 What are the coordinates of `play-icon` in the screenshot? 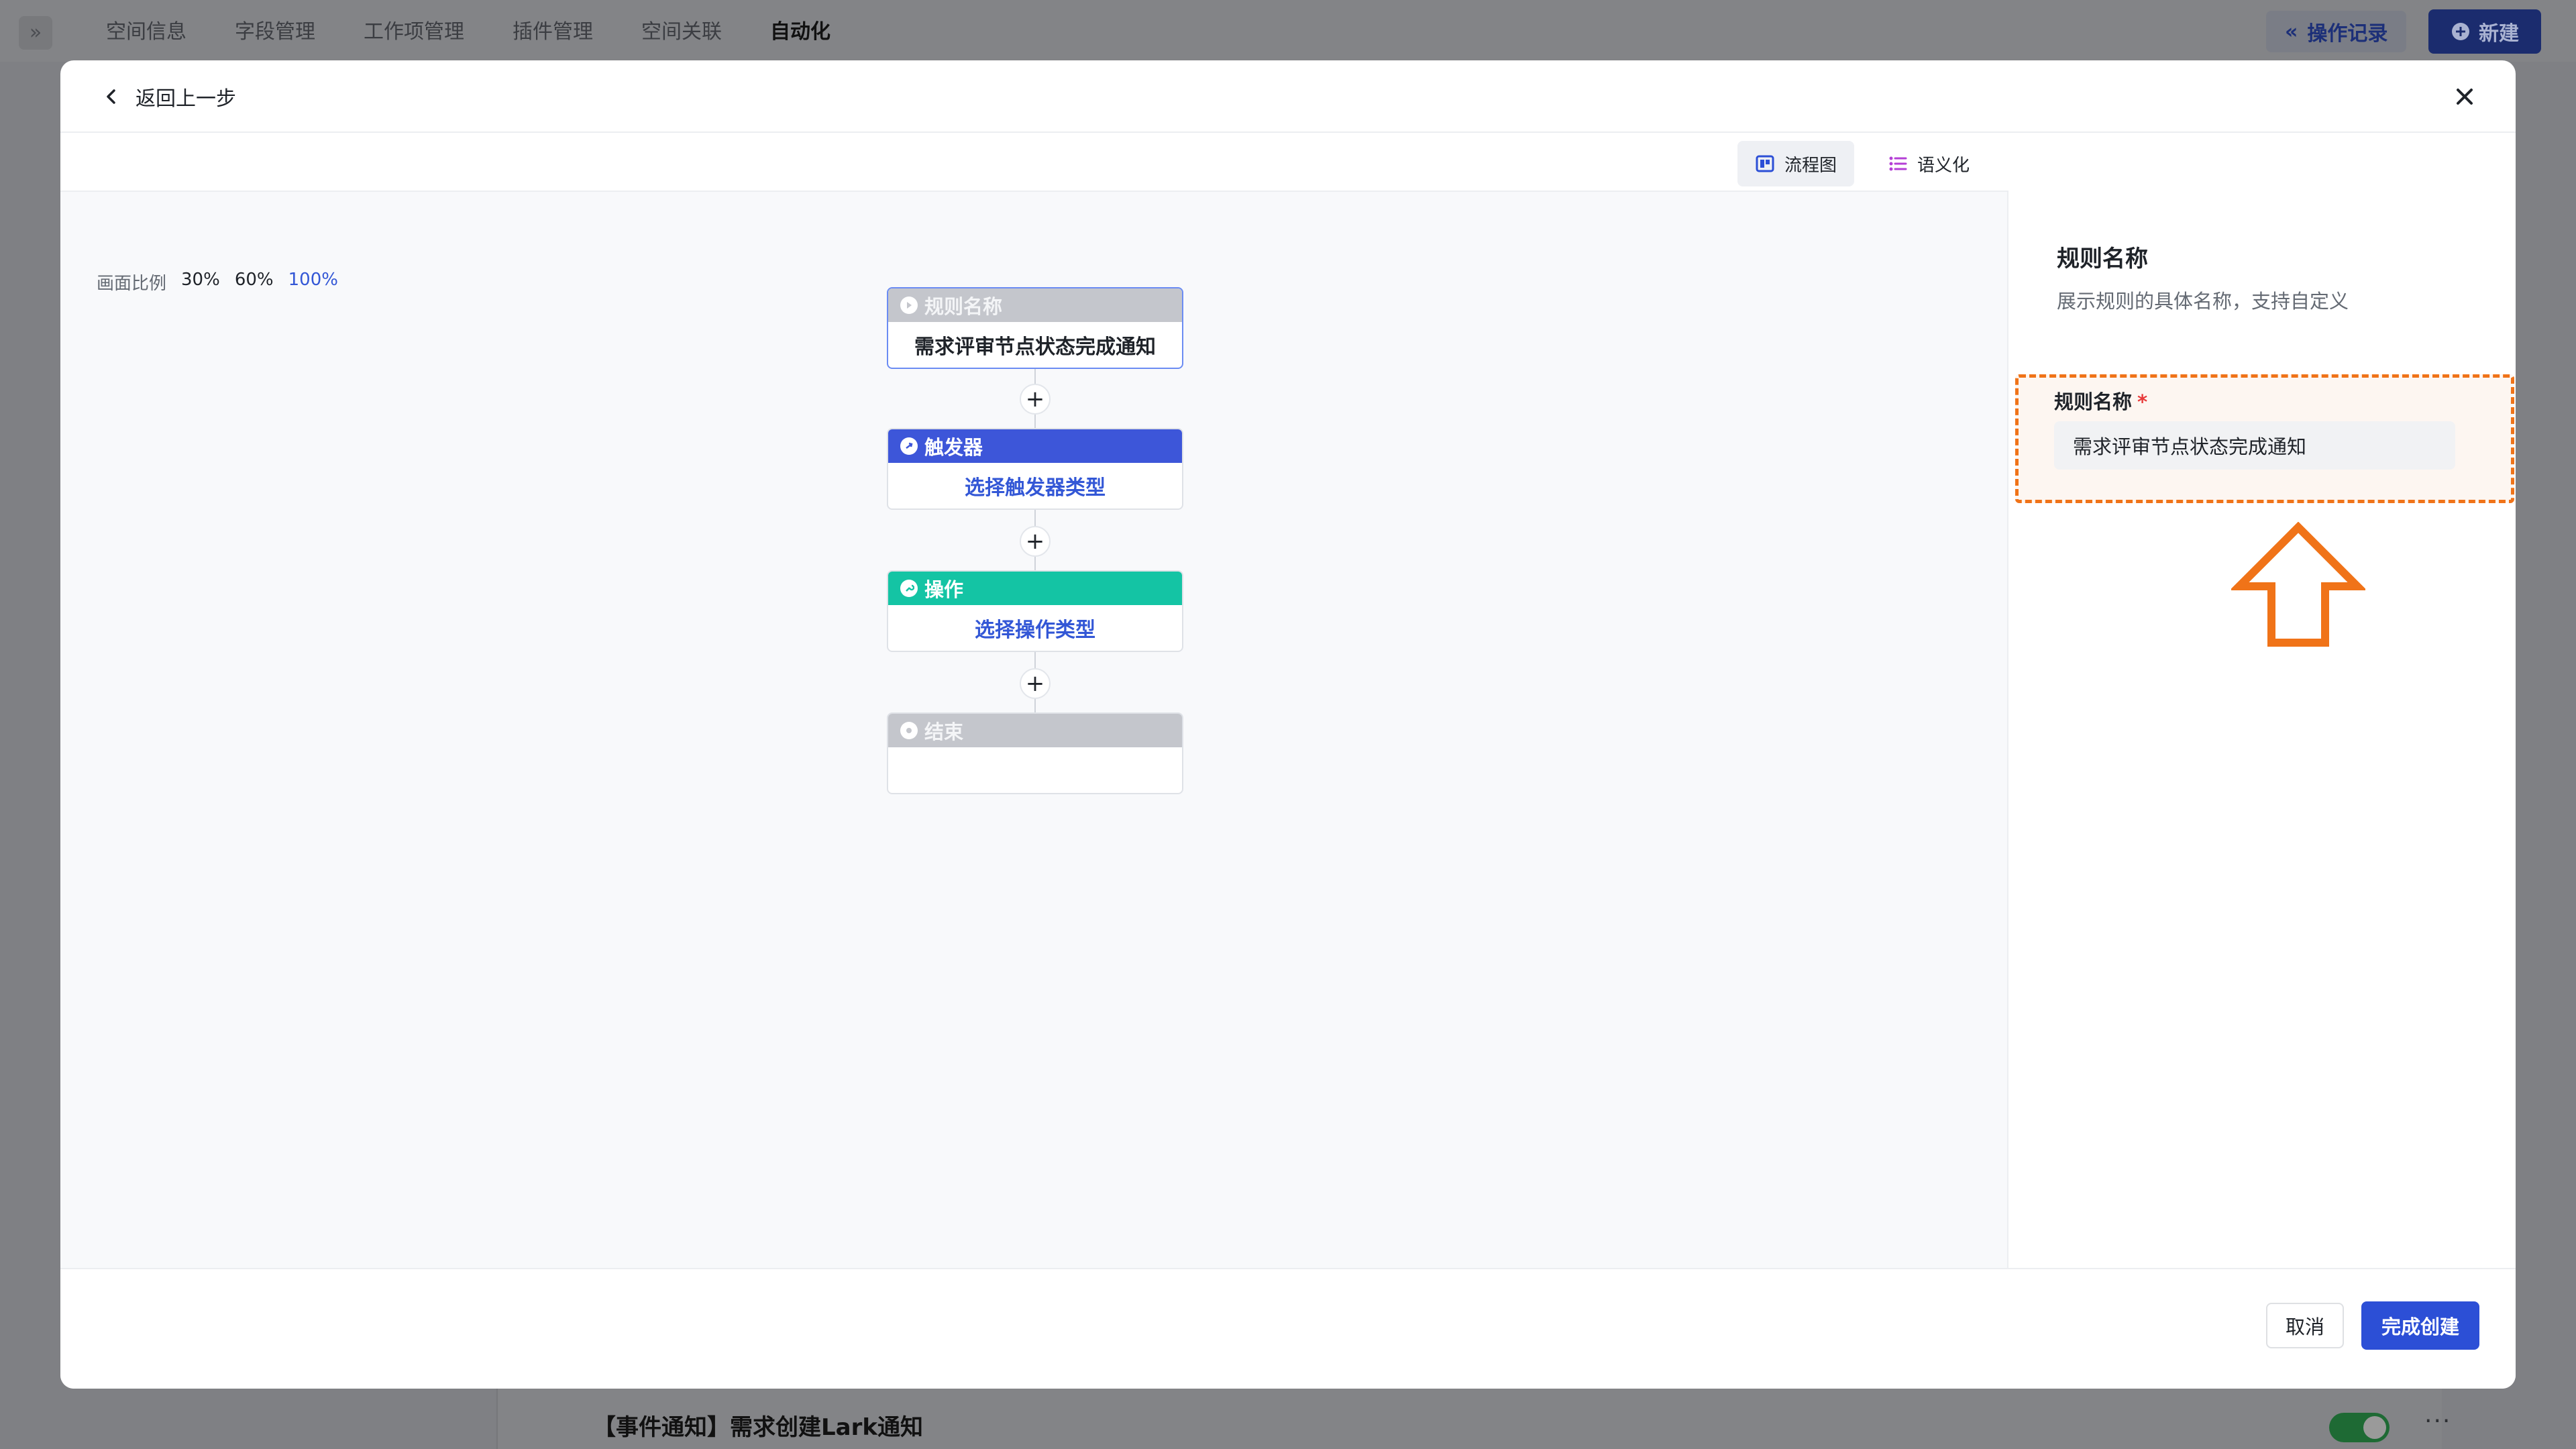 It's located at (909, 305).